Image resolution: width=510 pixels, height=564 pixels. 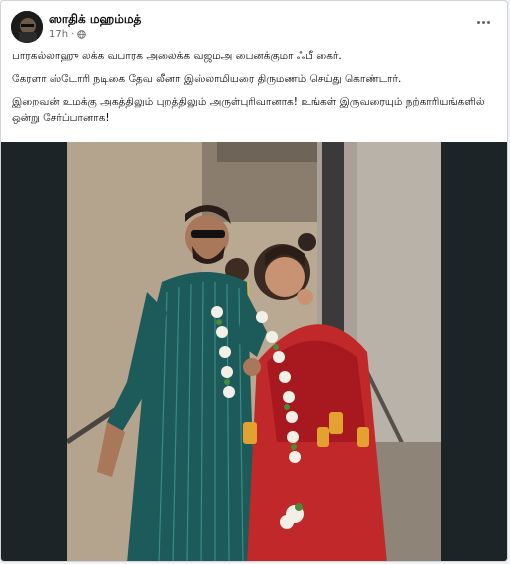 I want to click on more-options-icon, so click(x=483, y=22).